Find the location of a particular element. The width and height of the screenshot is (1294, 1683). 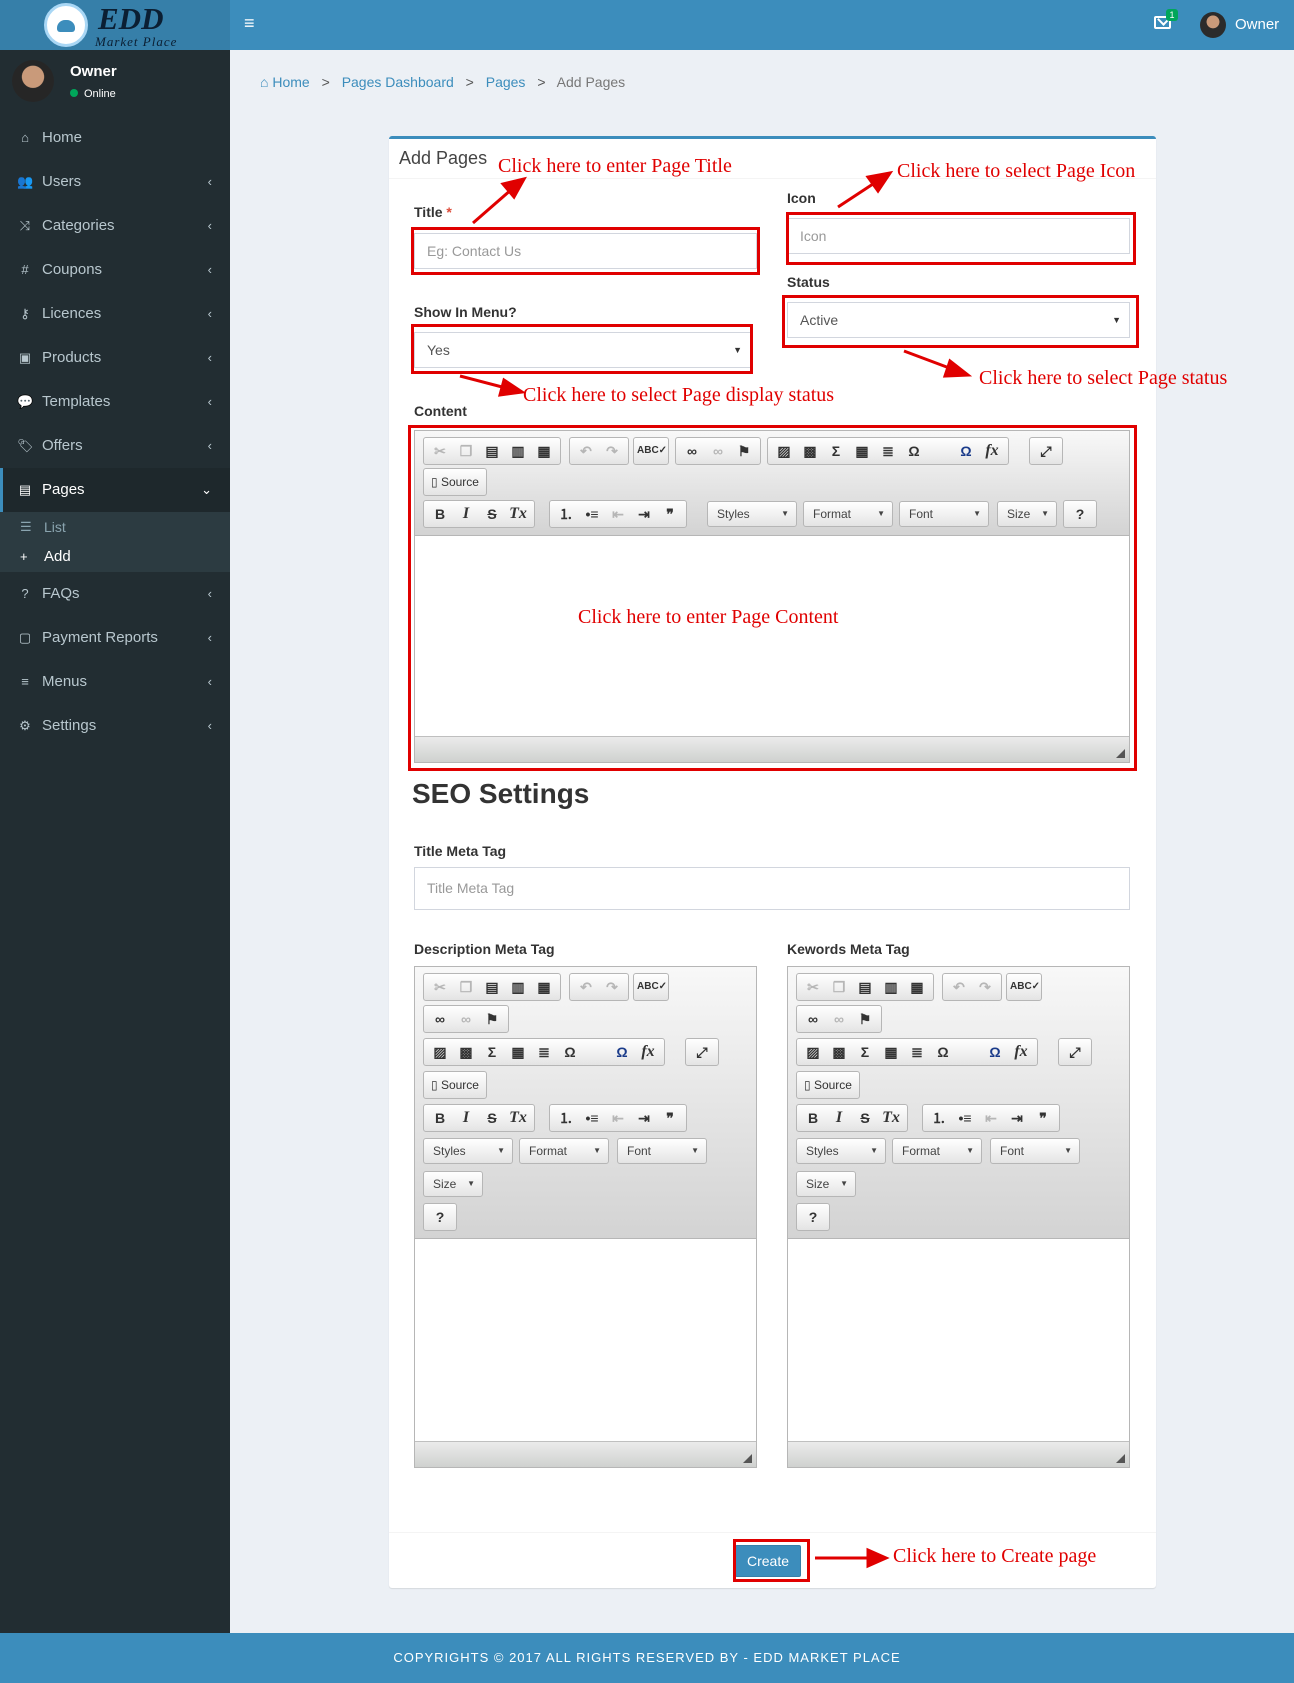

sidebar-item-licences: ⚷ Licences ‹ is located at coordinates (115, 314).